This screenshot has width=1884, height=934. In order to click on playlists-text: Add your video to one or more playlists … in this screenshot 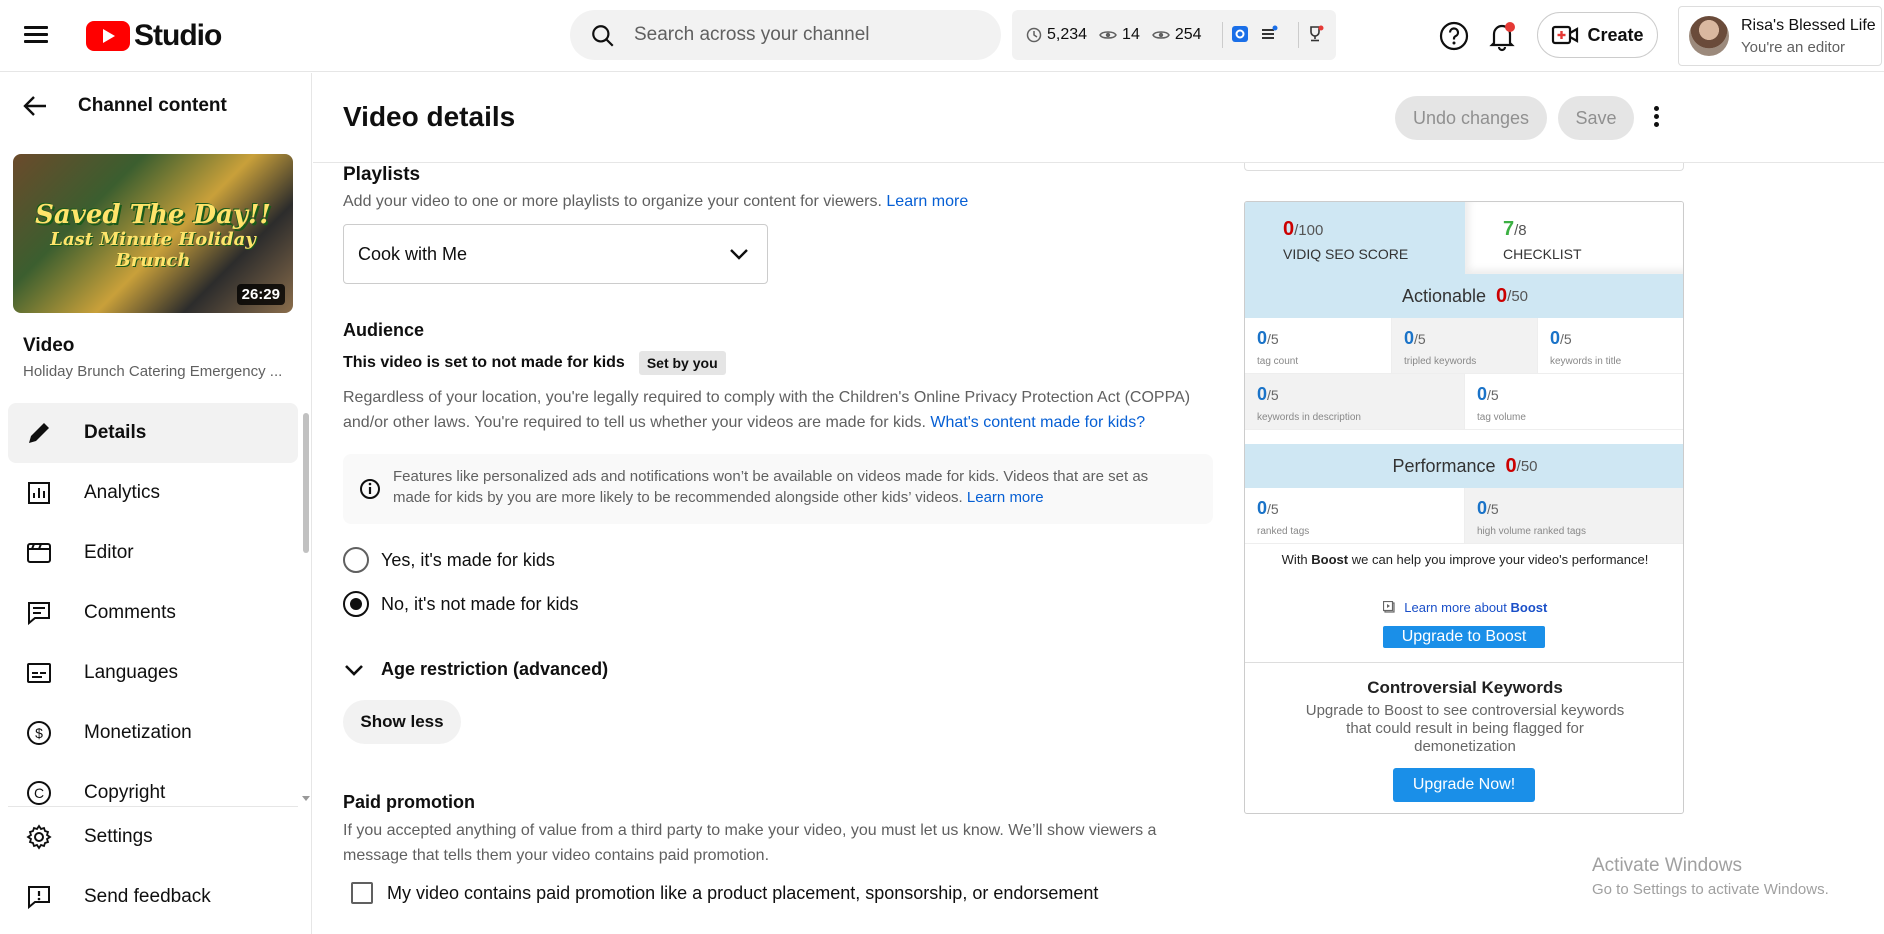, I will do `click(612, 201)`.